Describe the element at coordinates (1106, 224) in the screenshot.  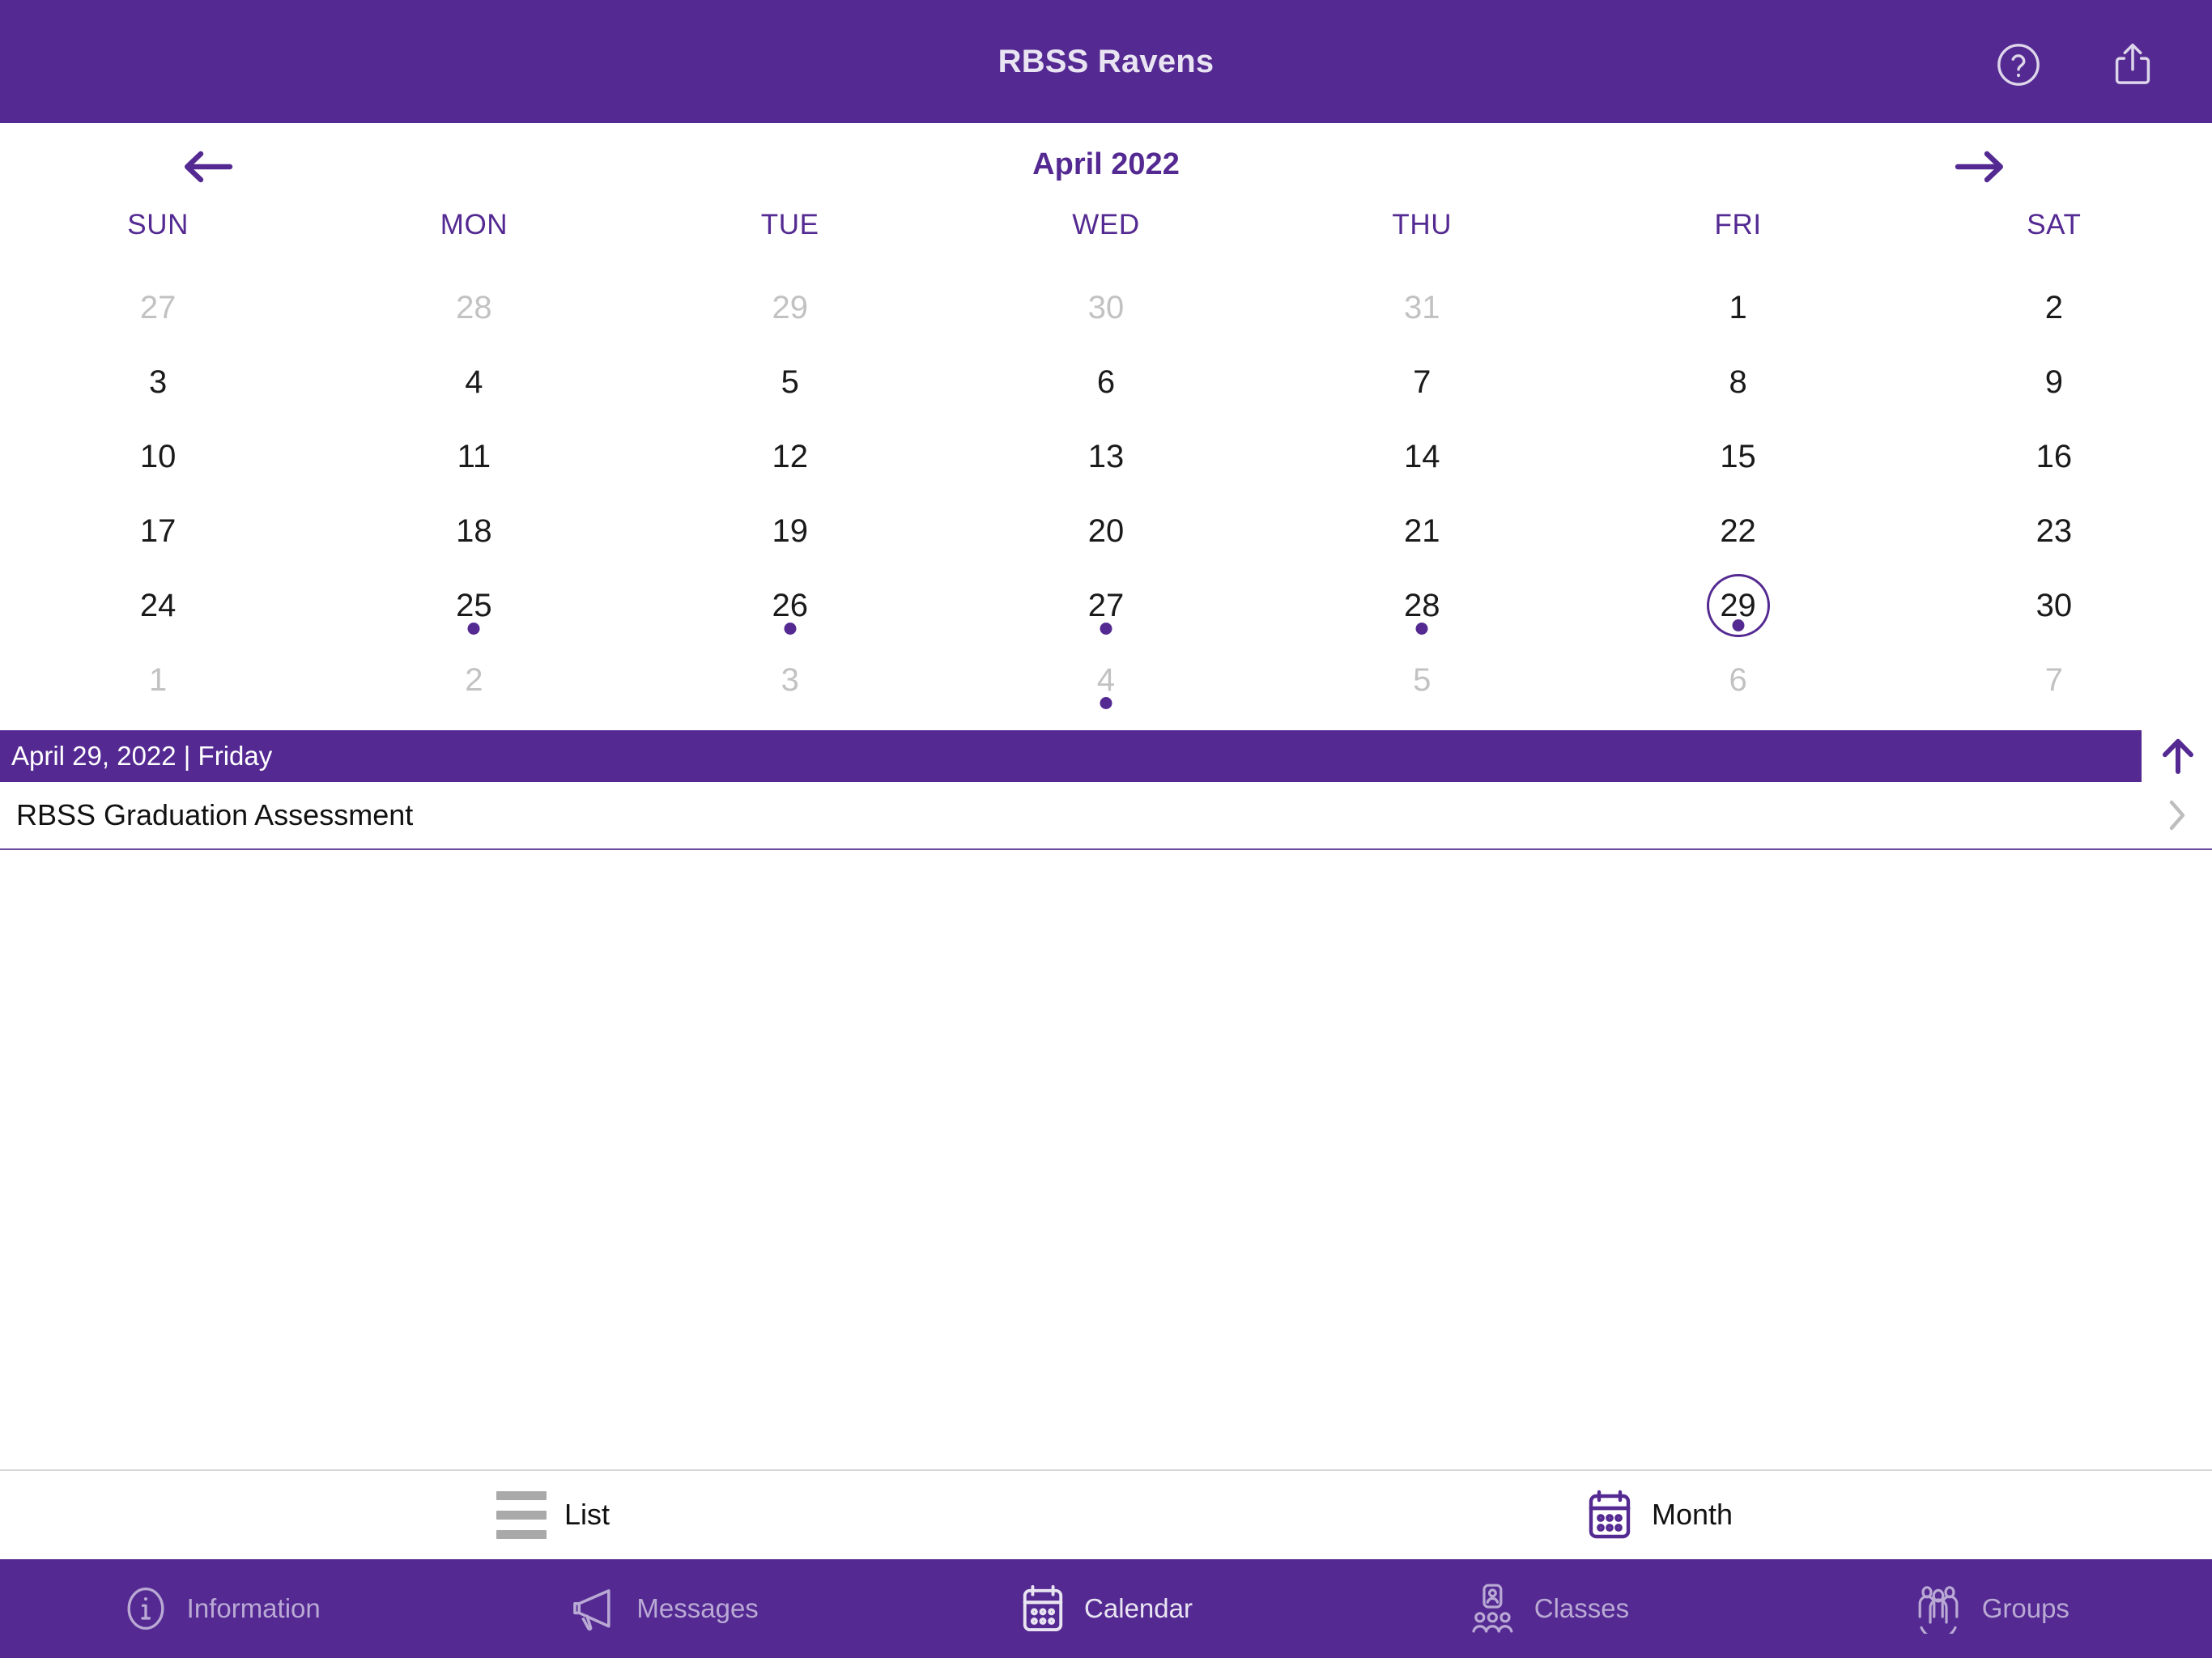
I see `weekday-label: WED` at that location.